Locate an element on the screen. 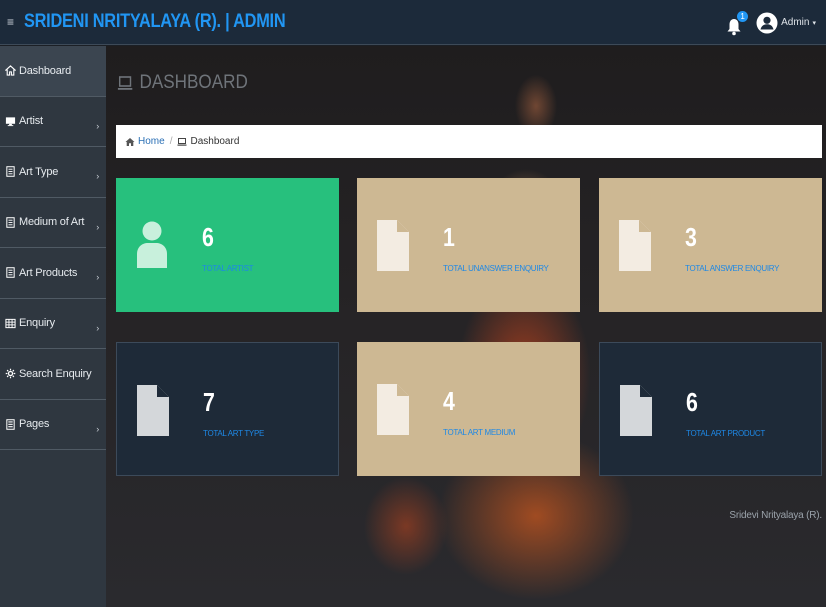  breadcrumb-home-link: Home is located at coordinates (145, 141).